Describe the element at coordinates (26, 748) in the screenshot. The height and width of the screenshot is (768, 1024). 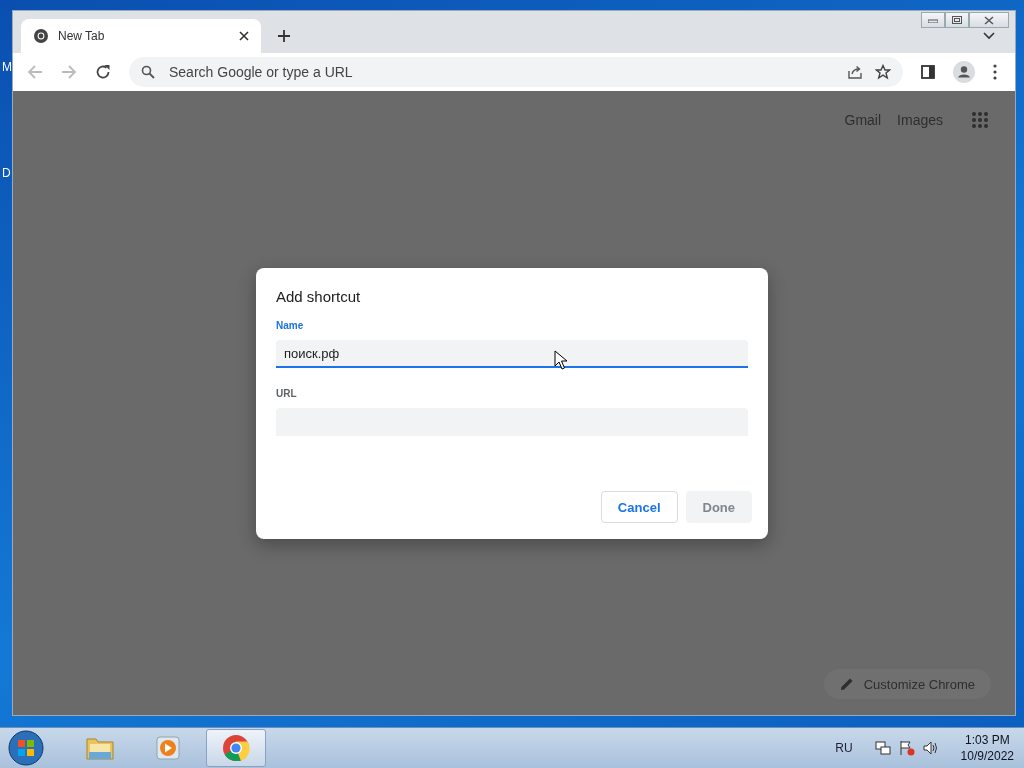
I see `start-button` at that location.